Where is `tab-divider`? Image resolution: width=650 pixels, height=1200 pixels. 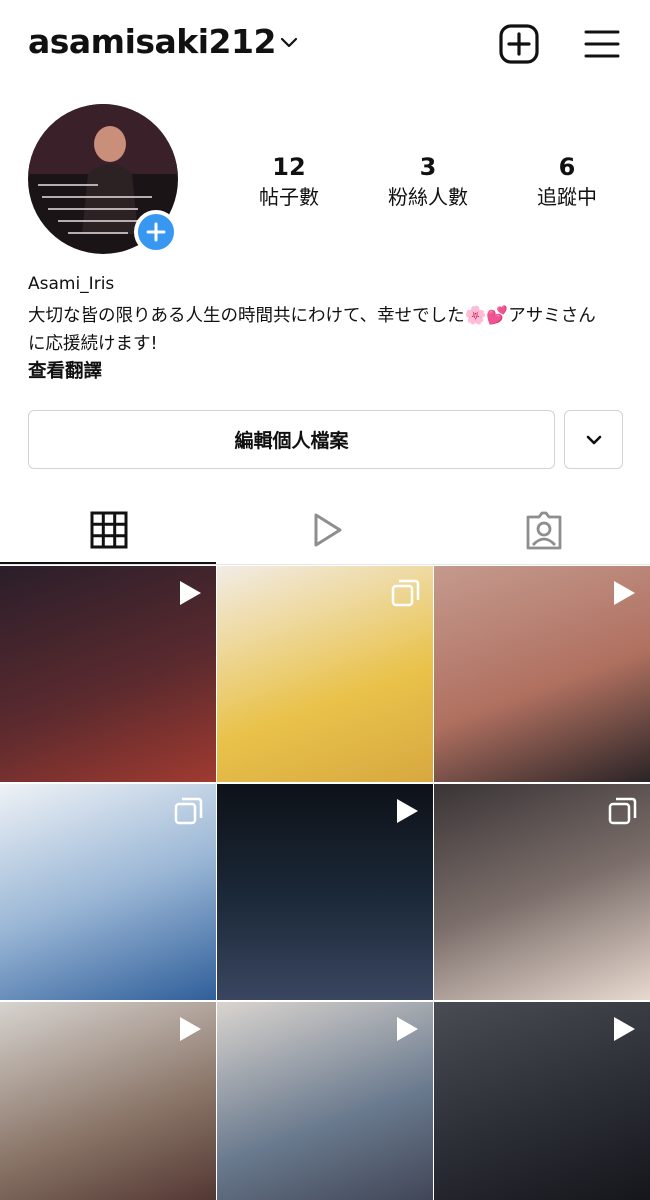
tab-divider is located at coordinates (325, 564).